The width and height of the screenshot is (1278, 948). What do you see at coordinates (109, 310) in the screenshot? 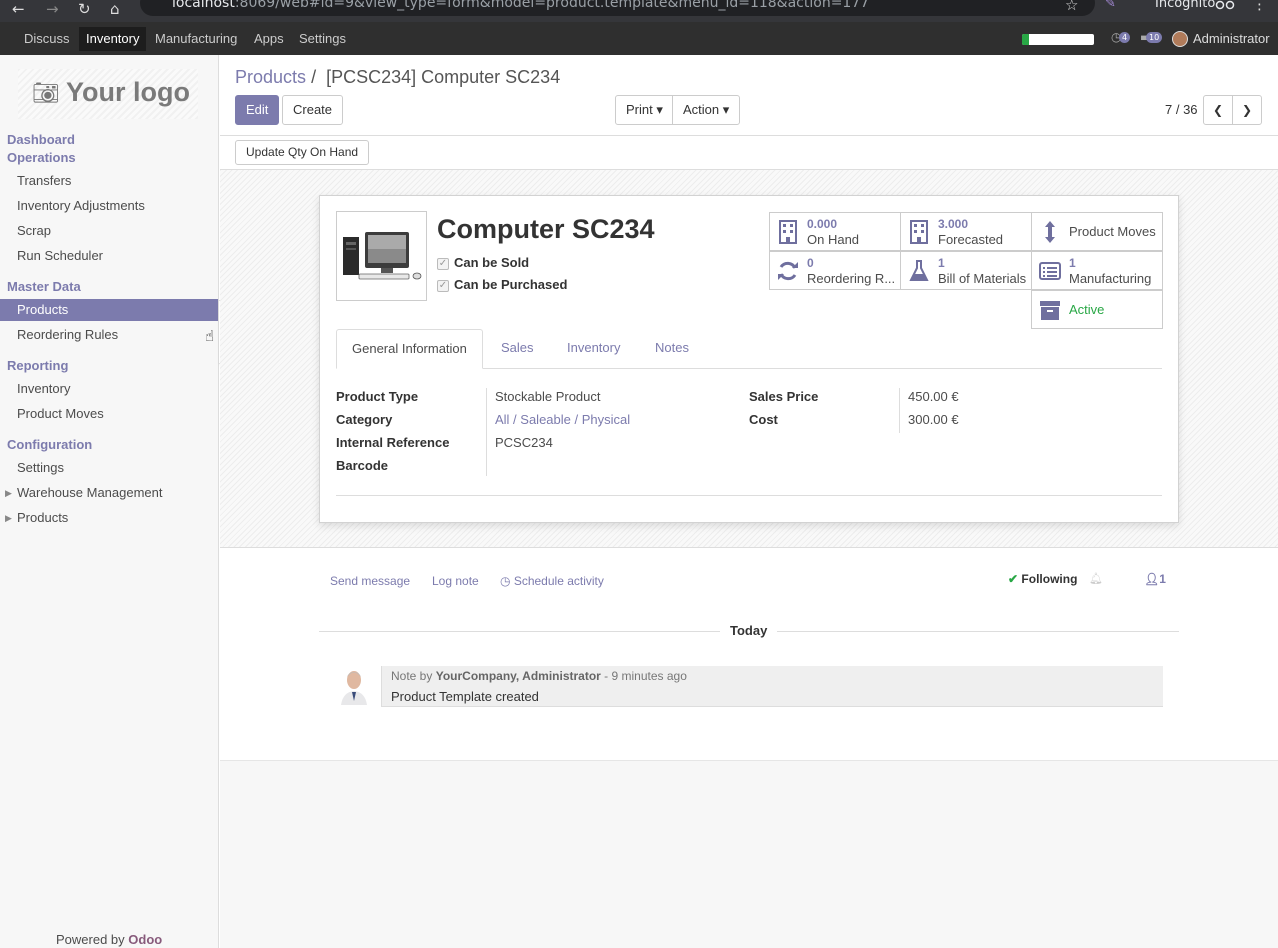
I see `sidebar-item-products: Products` at bounding box center [109, 310].